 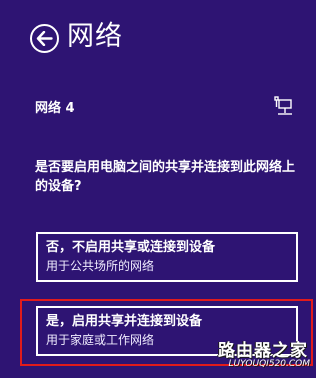 I want to click on option-enable-sharing-description: 用于家庭或工作网络, so click(x=100, y=340).